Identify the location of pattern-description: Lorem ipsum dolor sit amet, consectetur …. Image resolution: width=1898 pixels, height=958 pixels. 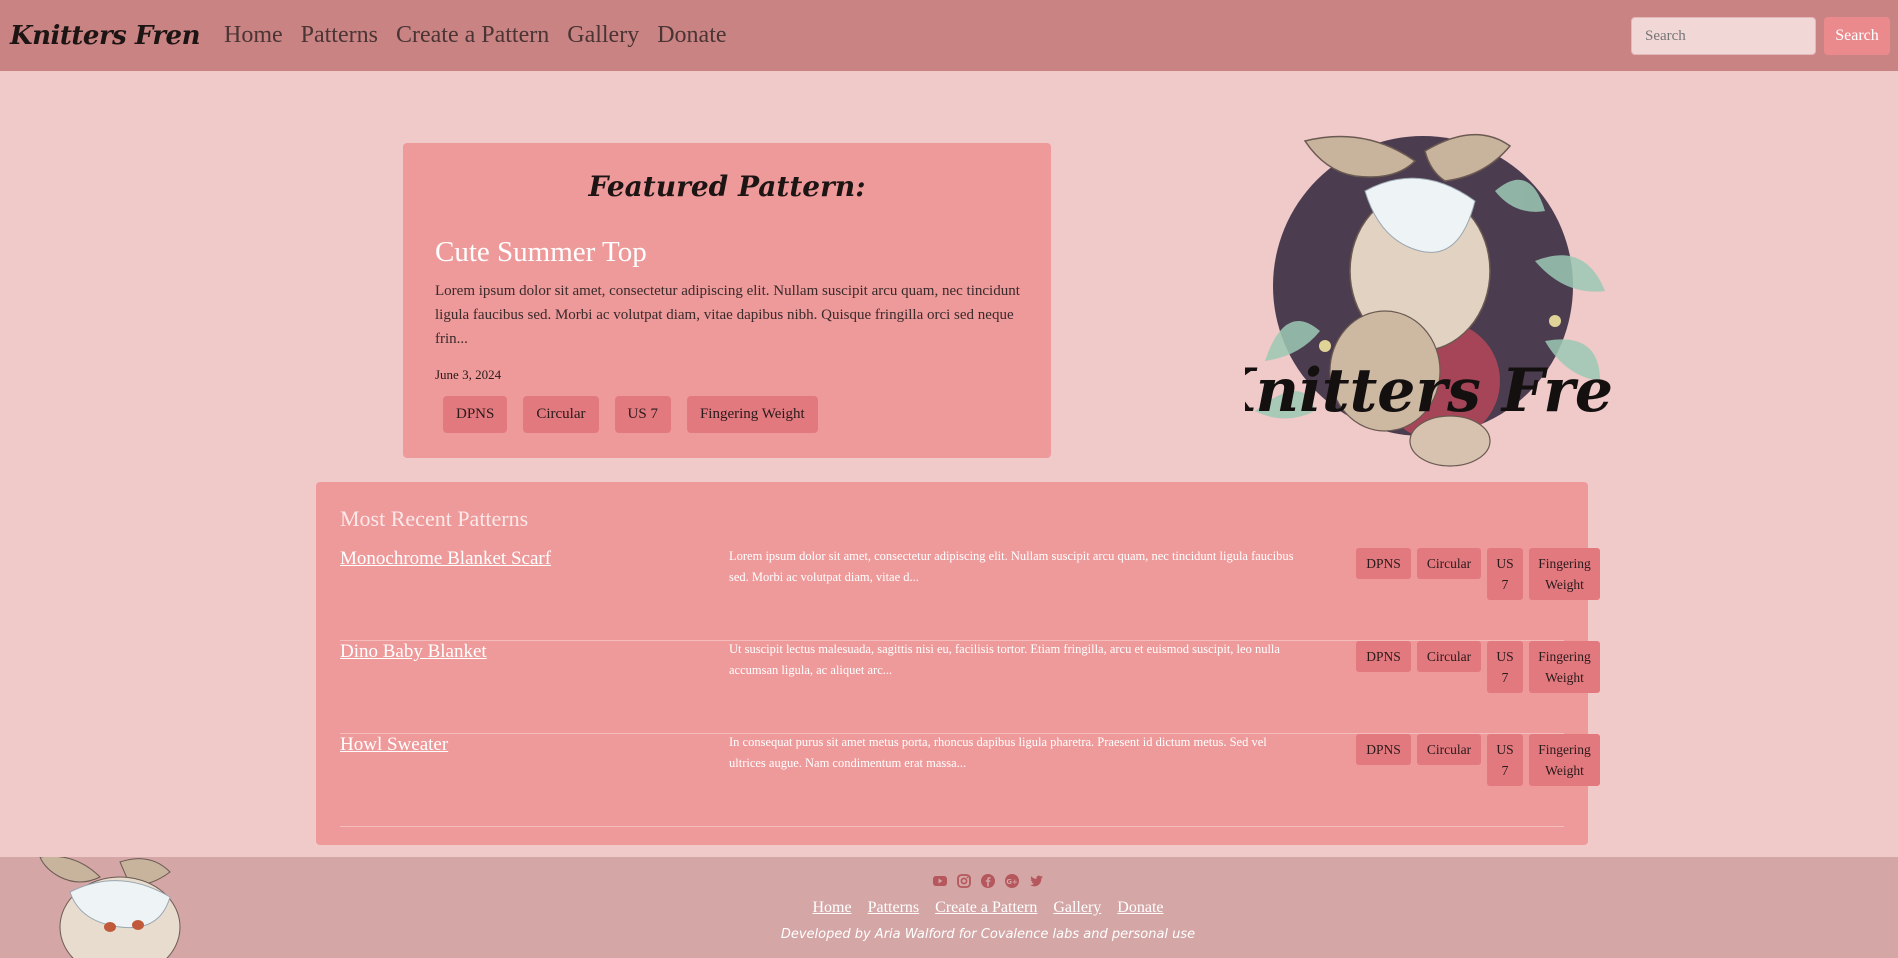
(1011, 566).